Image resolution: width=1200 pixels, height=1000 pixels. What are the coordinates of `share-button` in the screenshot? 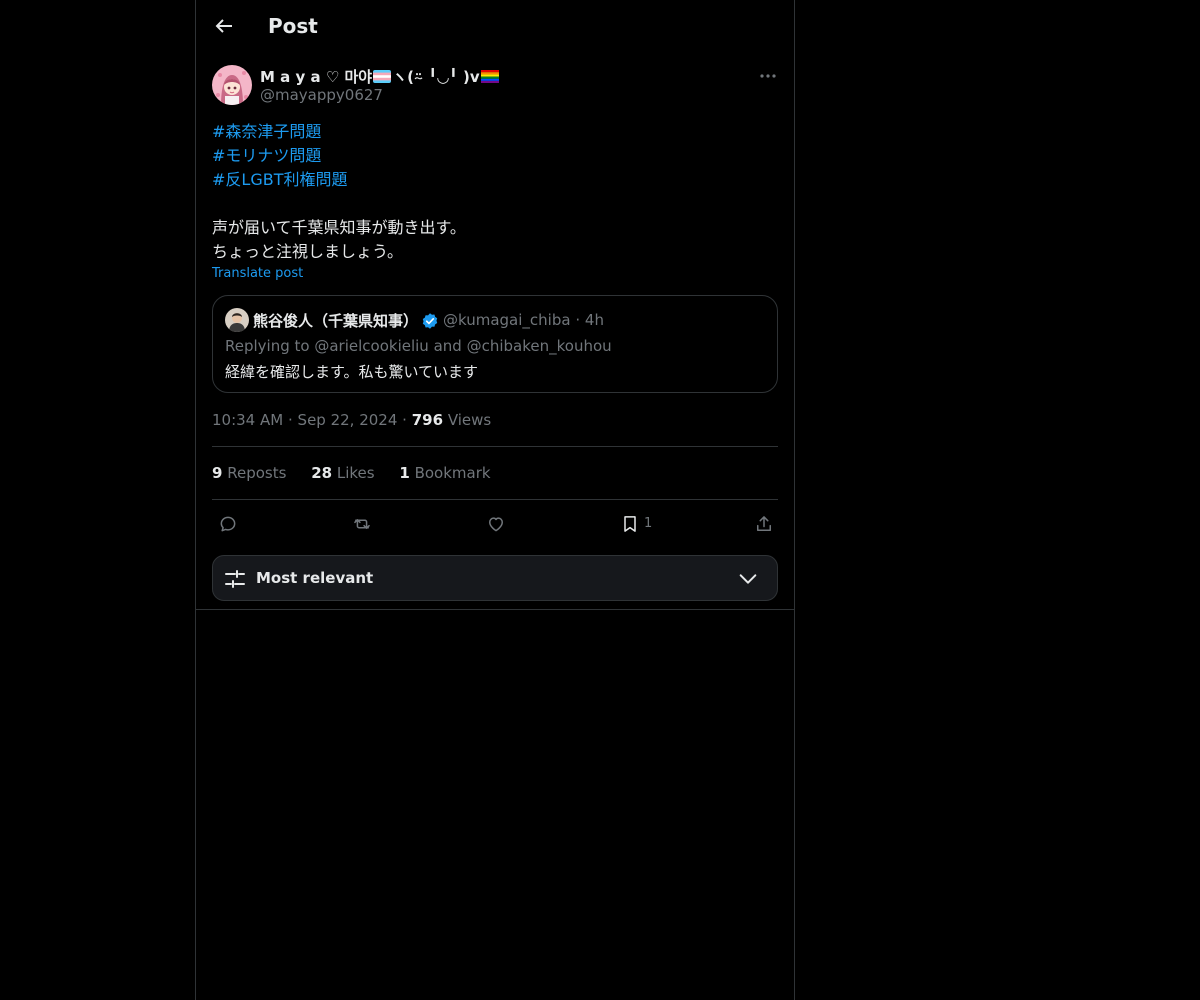 It's located at (764, 524).